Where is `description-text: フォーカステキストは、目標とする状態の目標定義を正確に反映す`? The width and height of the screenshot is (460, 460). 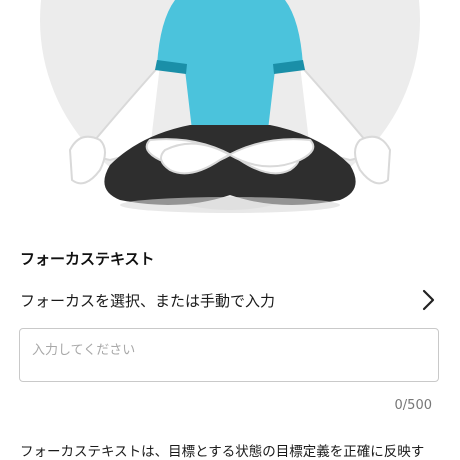 description-text: フォーカステキストは、目標とする状態の目標定義を正確に反映す is located at coordinates (222, 452).